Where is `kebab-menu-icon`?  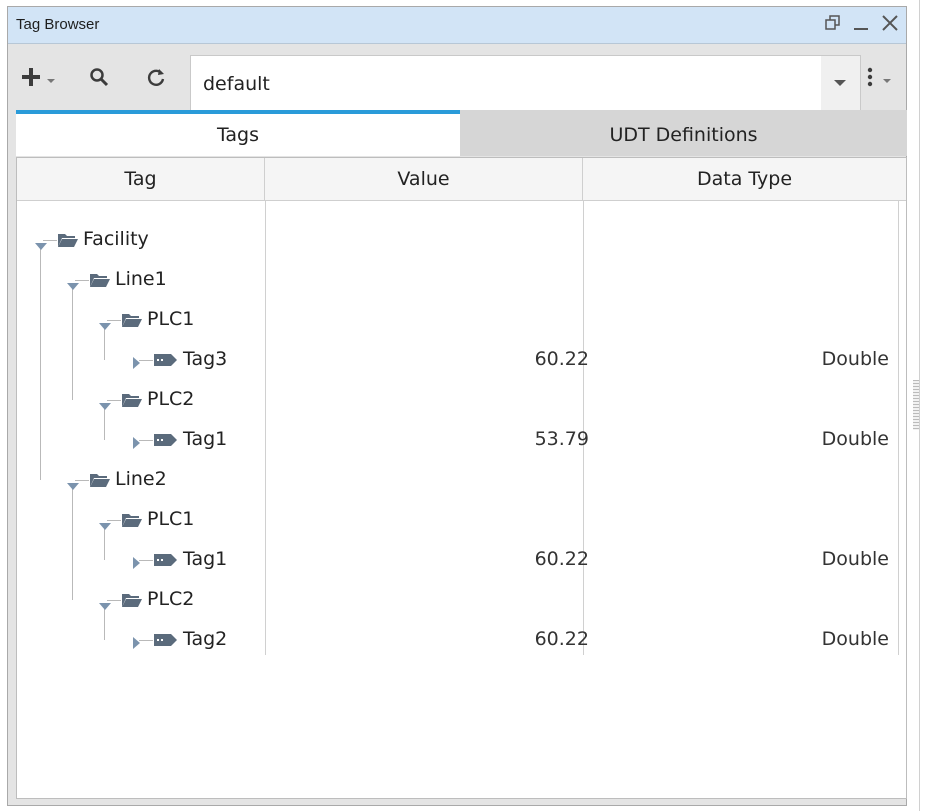
kebab-menu-icon is located at coordinates (870, 79).